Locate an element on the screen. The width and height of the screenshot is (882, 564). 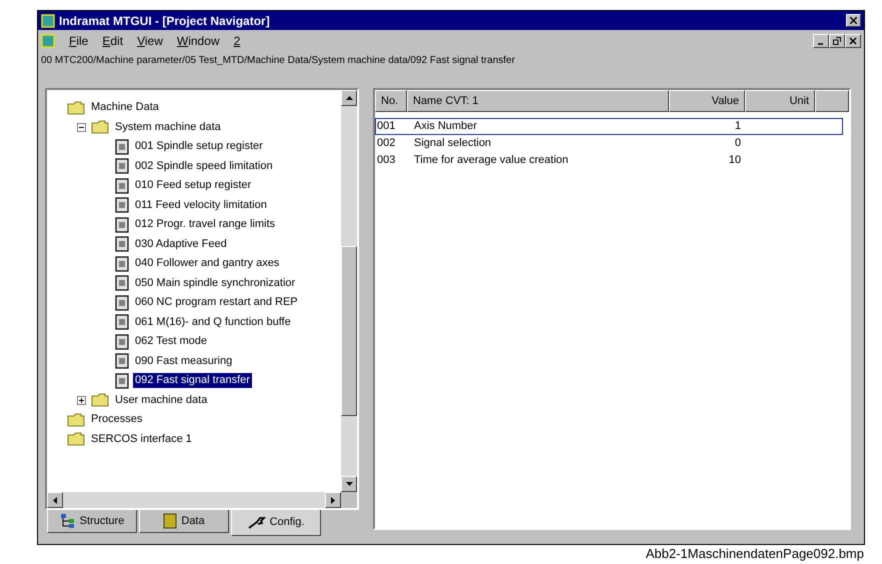
minimize-button is located at coordinates (821, 41).